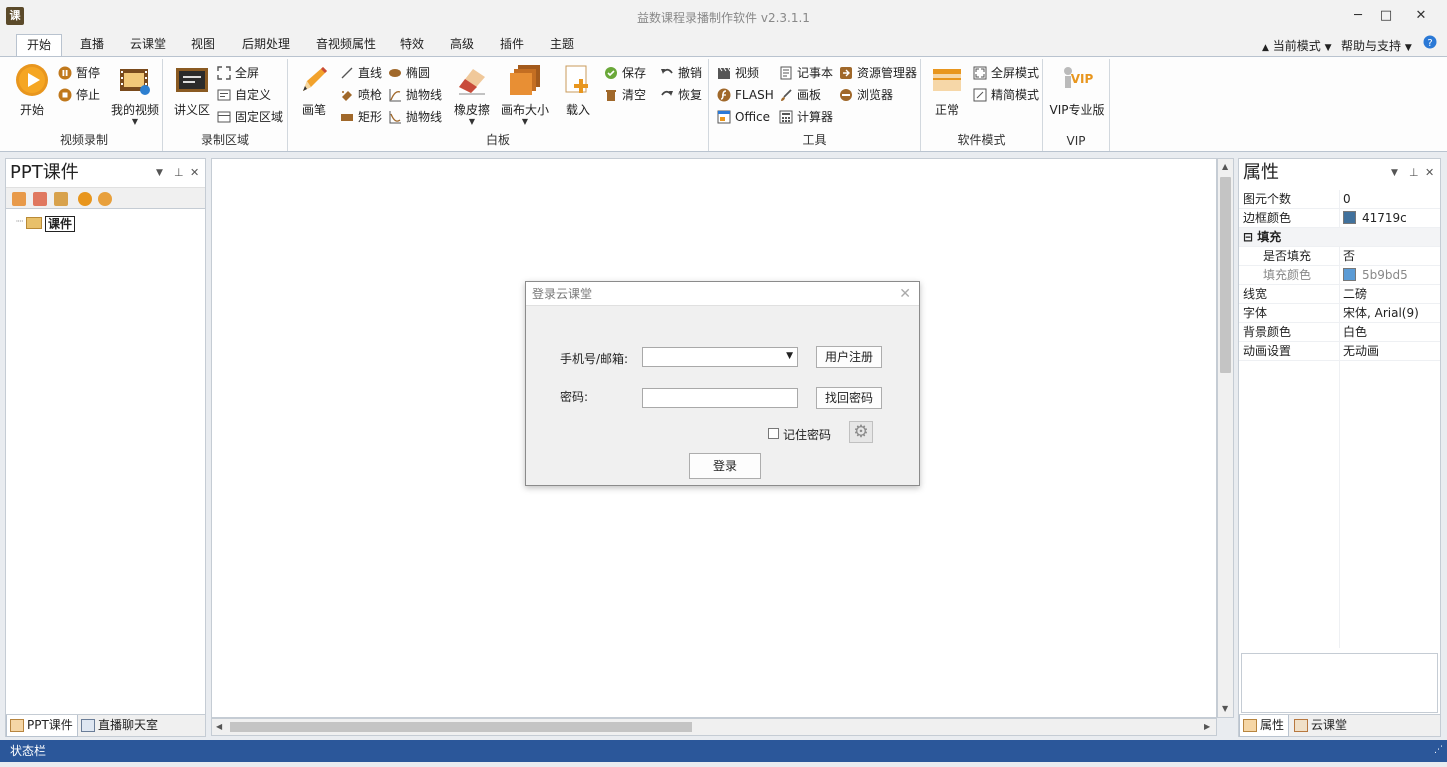 The image size is (1447, 767). What do you see at coordinates (266, 45) in the screenshot?
I see `tab-post-processing: 后期处理` at bounding box center [266, 45].